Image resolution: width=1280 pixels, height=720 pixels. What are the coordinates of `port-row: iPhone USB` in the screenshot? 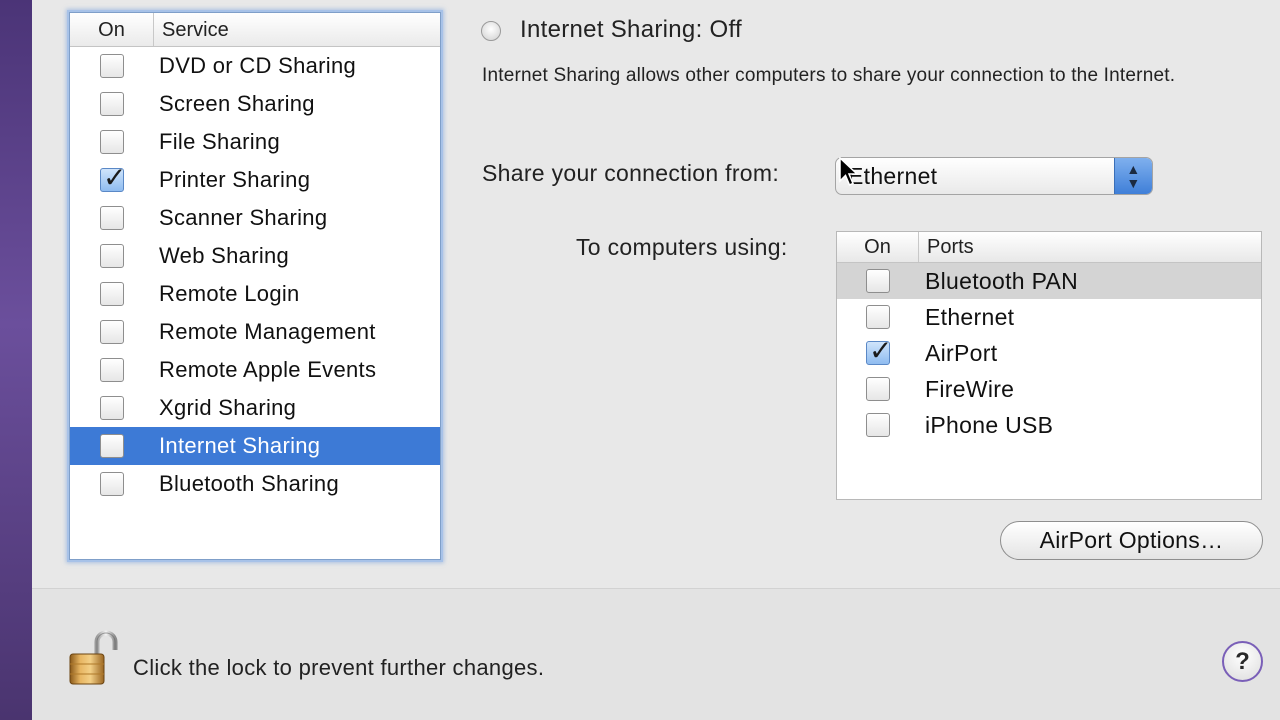 It's located at (1049, 425).